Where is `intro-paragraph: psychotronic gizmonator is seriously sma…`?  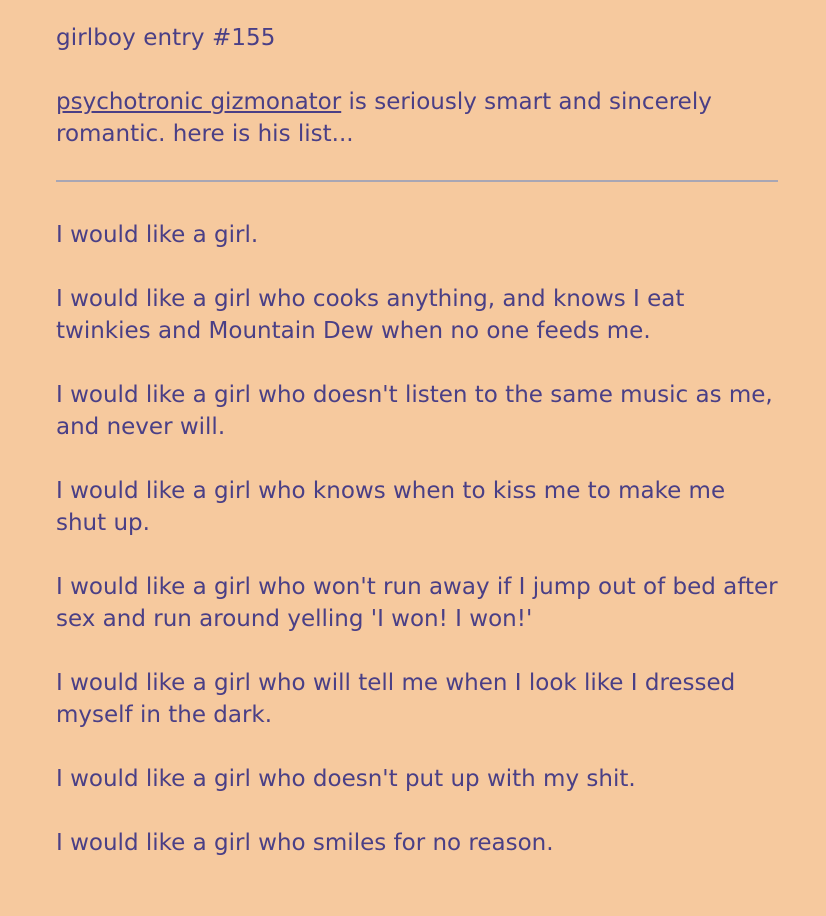 intro-paragraph: psychotronic gizmonator is seriously sma… is located at coordinates (406, 118).